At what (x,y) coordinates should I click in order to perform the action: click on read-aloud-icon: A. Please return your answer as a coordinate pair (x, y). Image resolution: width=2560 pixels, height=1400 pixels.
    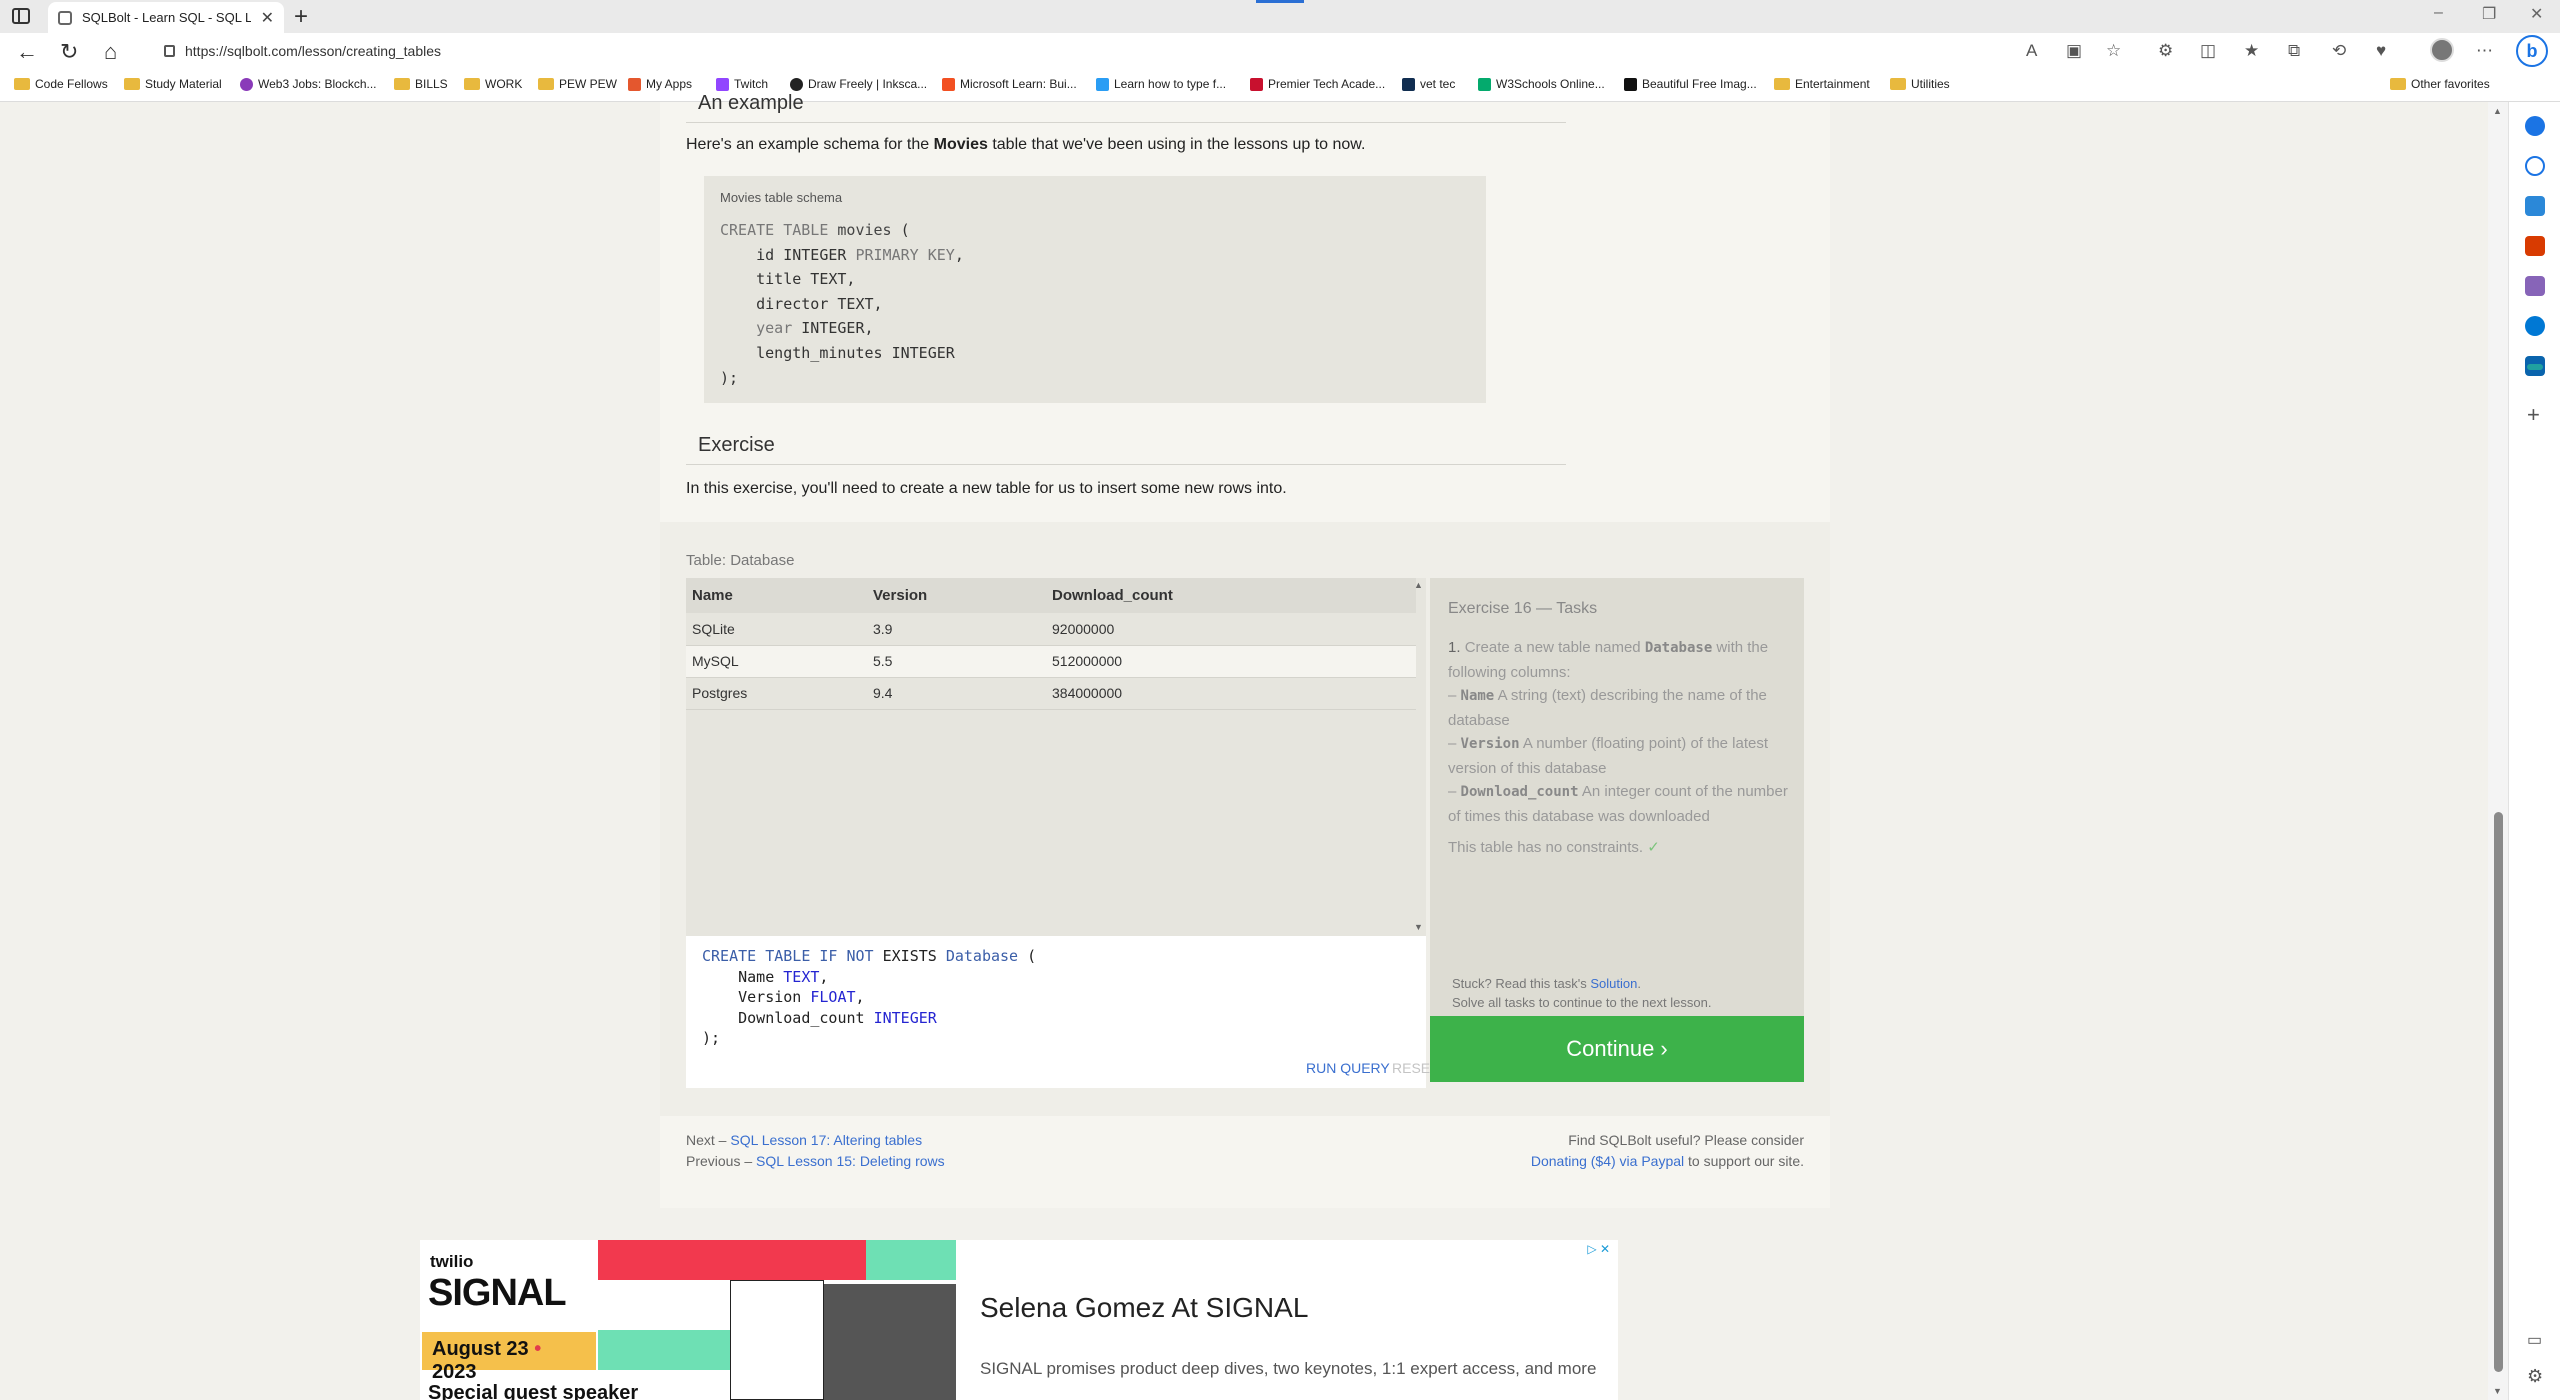
    Looking at the image, I should click on (2031, 51).